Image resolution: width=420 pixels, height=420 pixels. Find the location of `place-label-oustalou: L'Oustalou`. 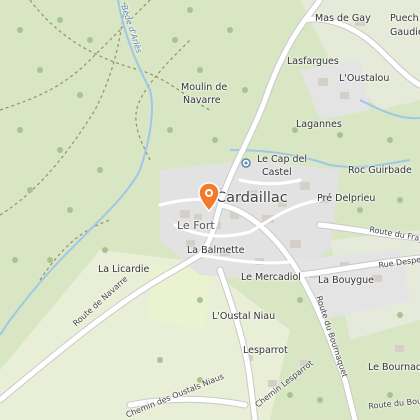

place-label-oustalou: L'Oustalou is located at coordinates (364, 78).